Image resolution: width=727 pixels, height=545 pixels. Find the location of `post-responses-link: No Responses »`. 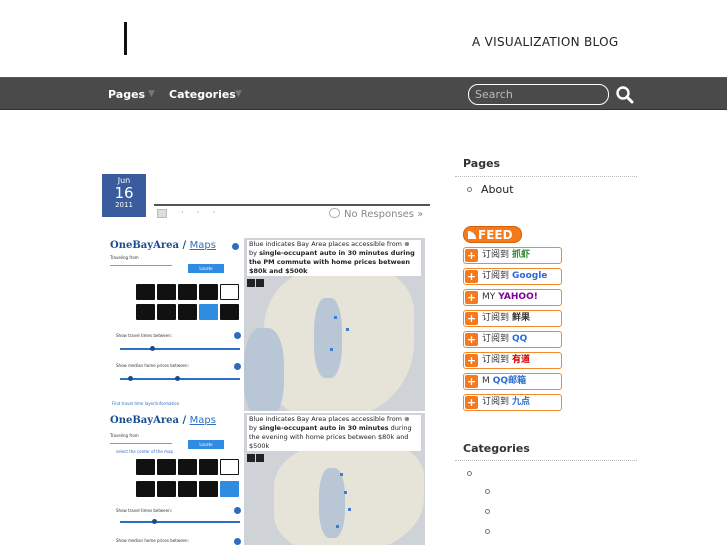

post-responses-link: No Responses » is located at coordinates (376, 214).